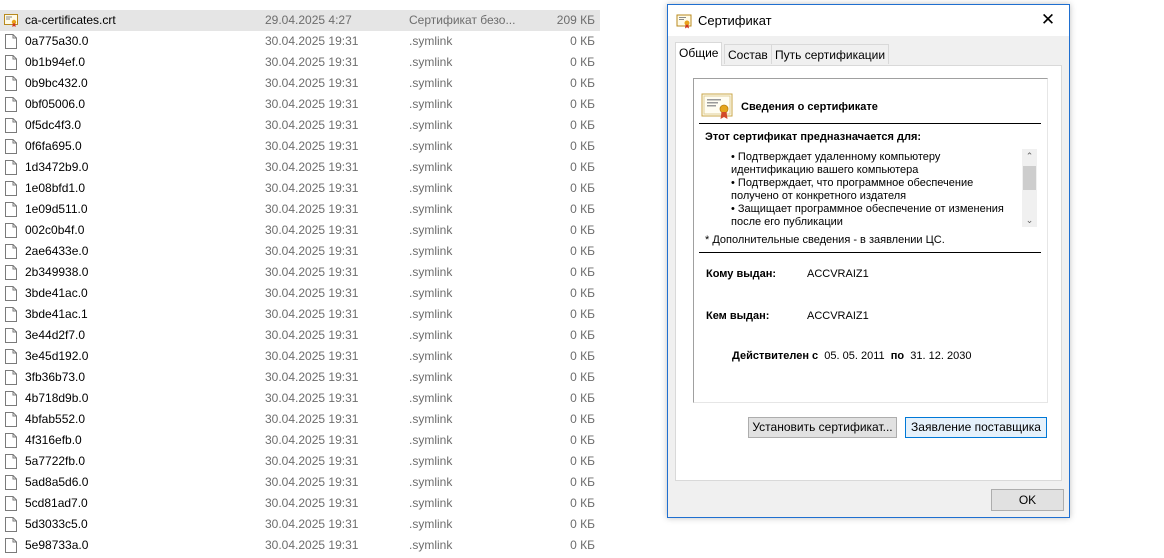  I want to click on scroll-down-icon: ⌄, so click(1029, 220).